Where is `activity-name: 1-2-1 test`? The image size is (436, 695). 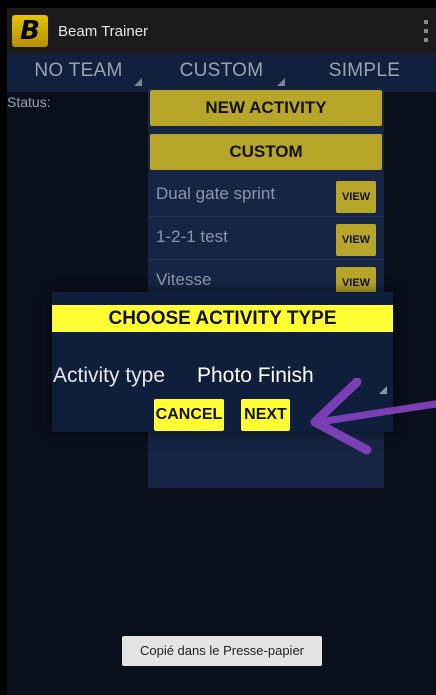
activity-name: 1-2-1 test is located at coordinates (192, 236).